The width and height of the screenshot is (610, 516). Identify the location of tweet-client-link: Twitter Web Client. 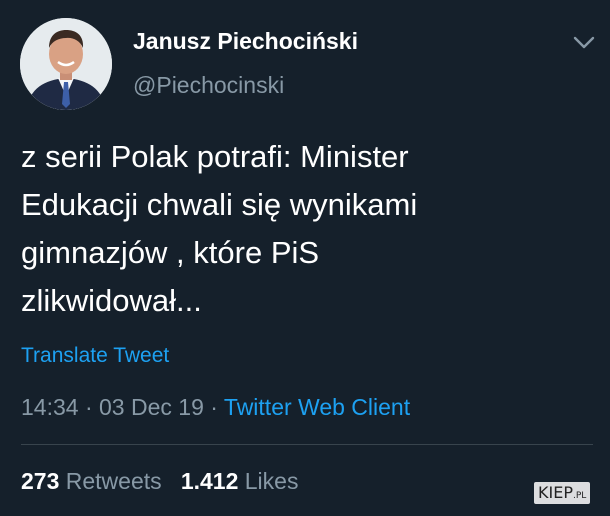
(317, 407).